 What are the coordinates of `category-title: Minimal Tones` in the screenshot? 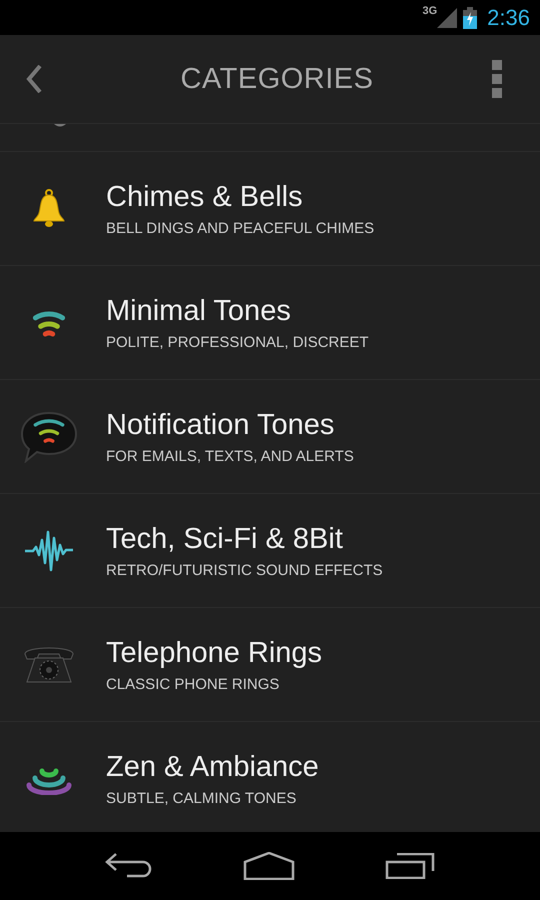 It's located at (199, 311).